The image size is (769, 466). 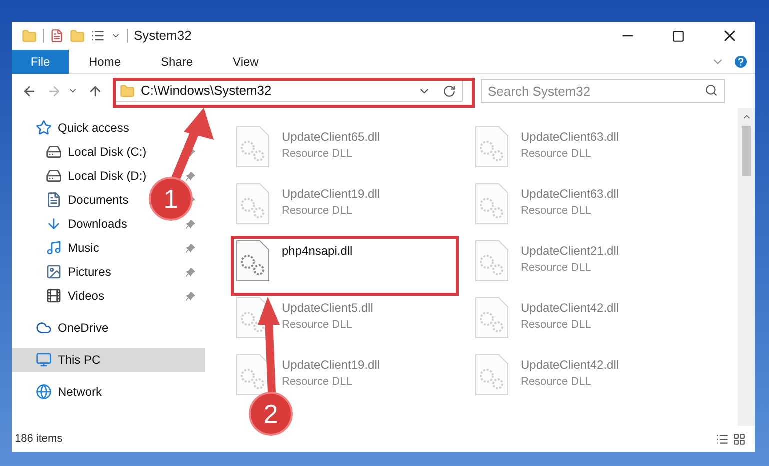 I want to click on file-item: UpdateClient21.dll Resource DLL, so click(x=584, y=264).